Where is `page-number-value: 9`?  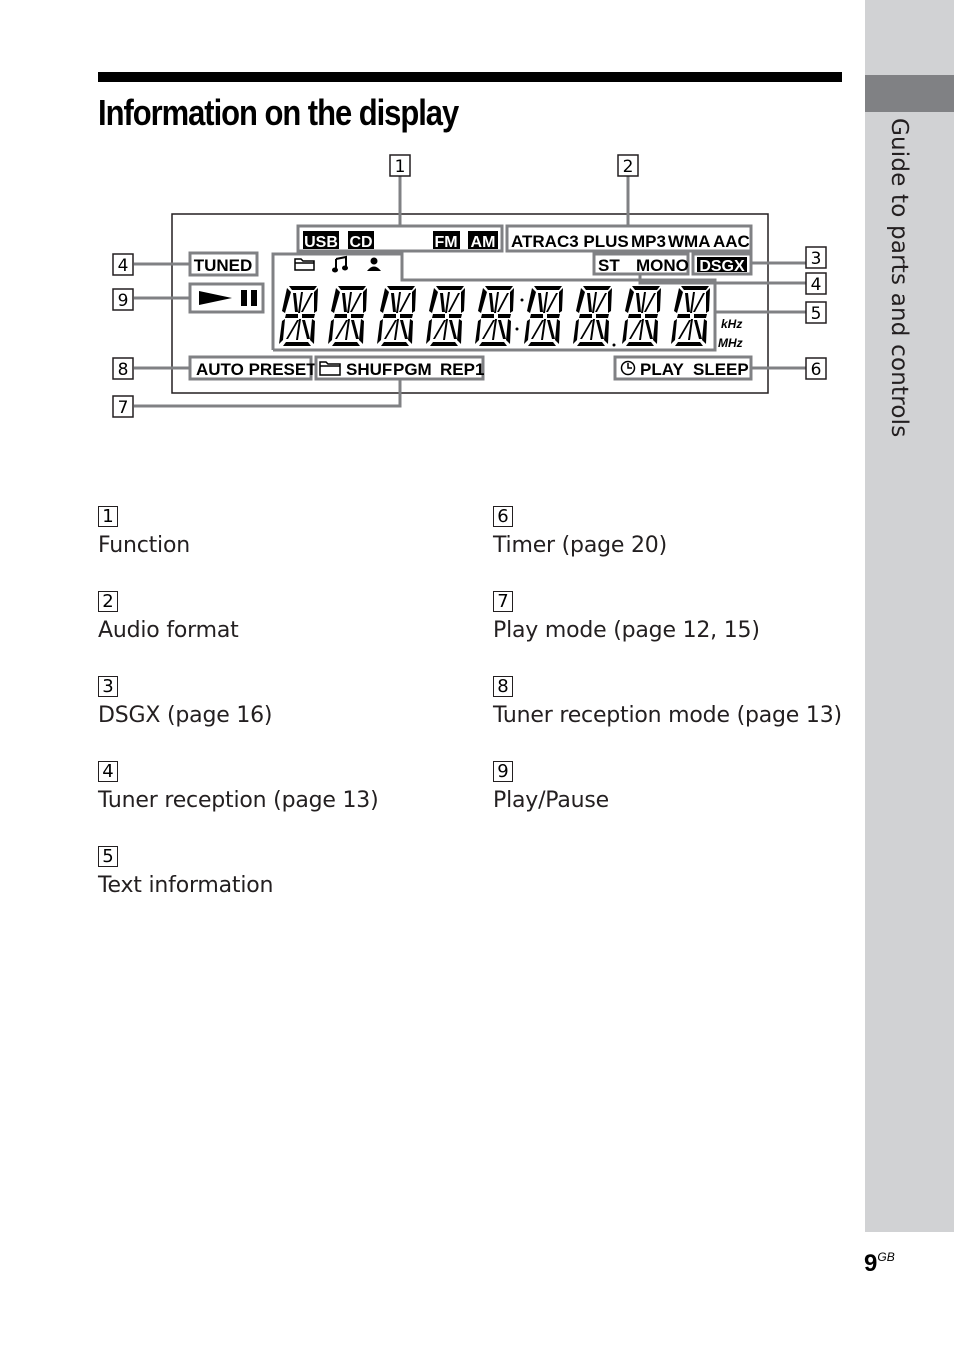 page-number-value: 9 is located at coordinates (871, 1263).